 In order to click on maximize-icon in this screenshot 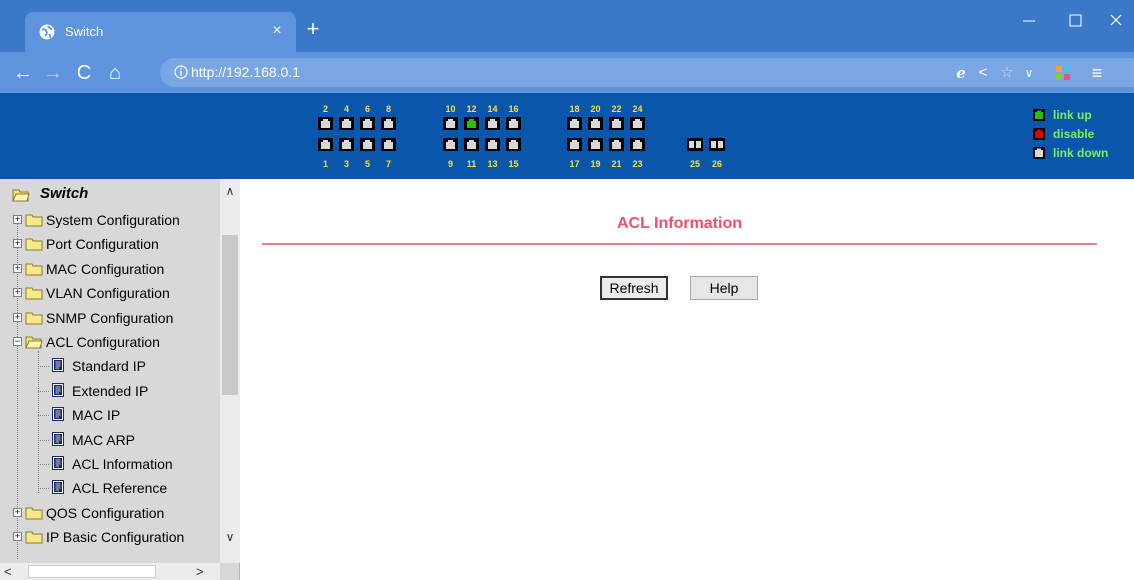, I will do `click(1075, 21)`.